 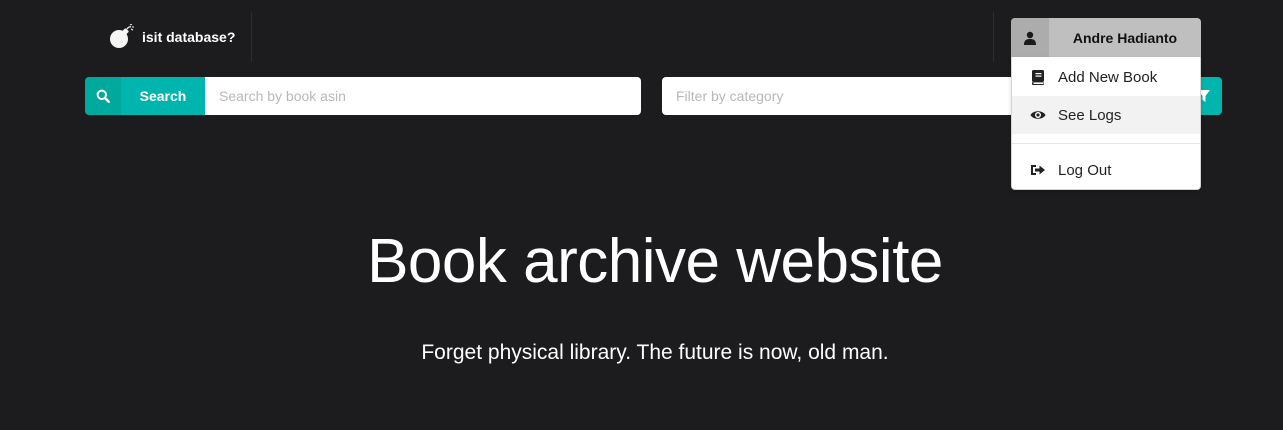 I want to click on menu-divider, so click(x=1106, y=143).